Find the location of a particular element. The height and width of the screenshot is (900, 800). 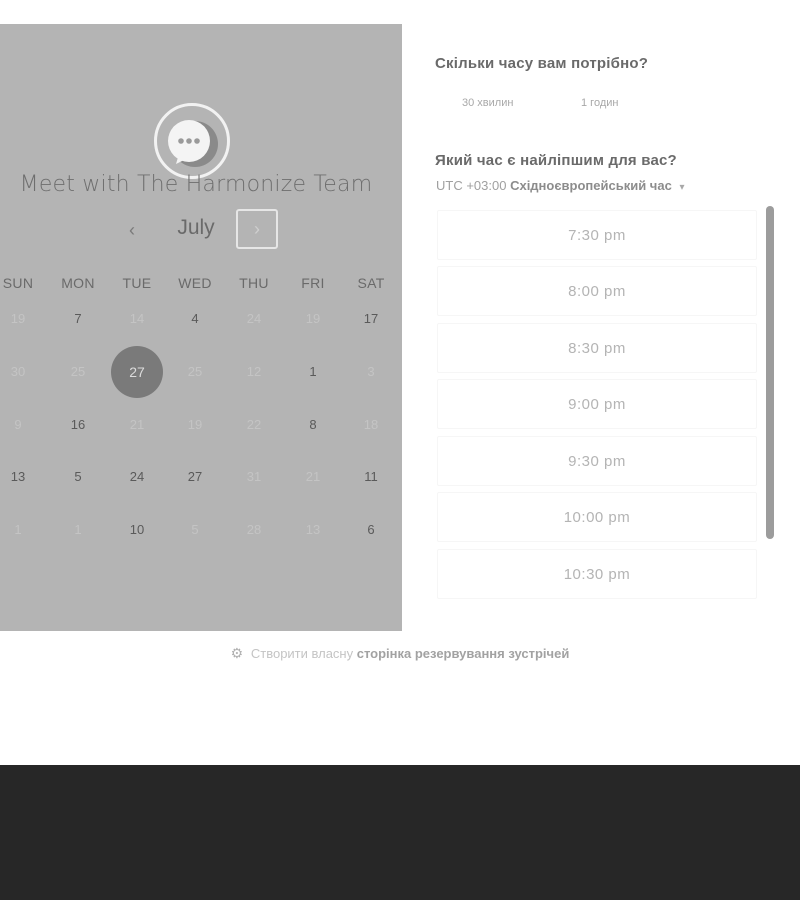

calendar-day: 22 is located at coordinates (254, 424).